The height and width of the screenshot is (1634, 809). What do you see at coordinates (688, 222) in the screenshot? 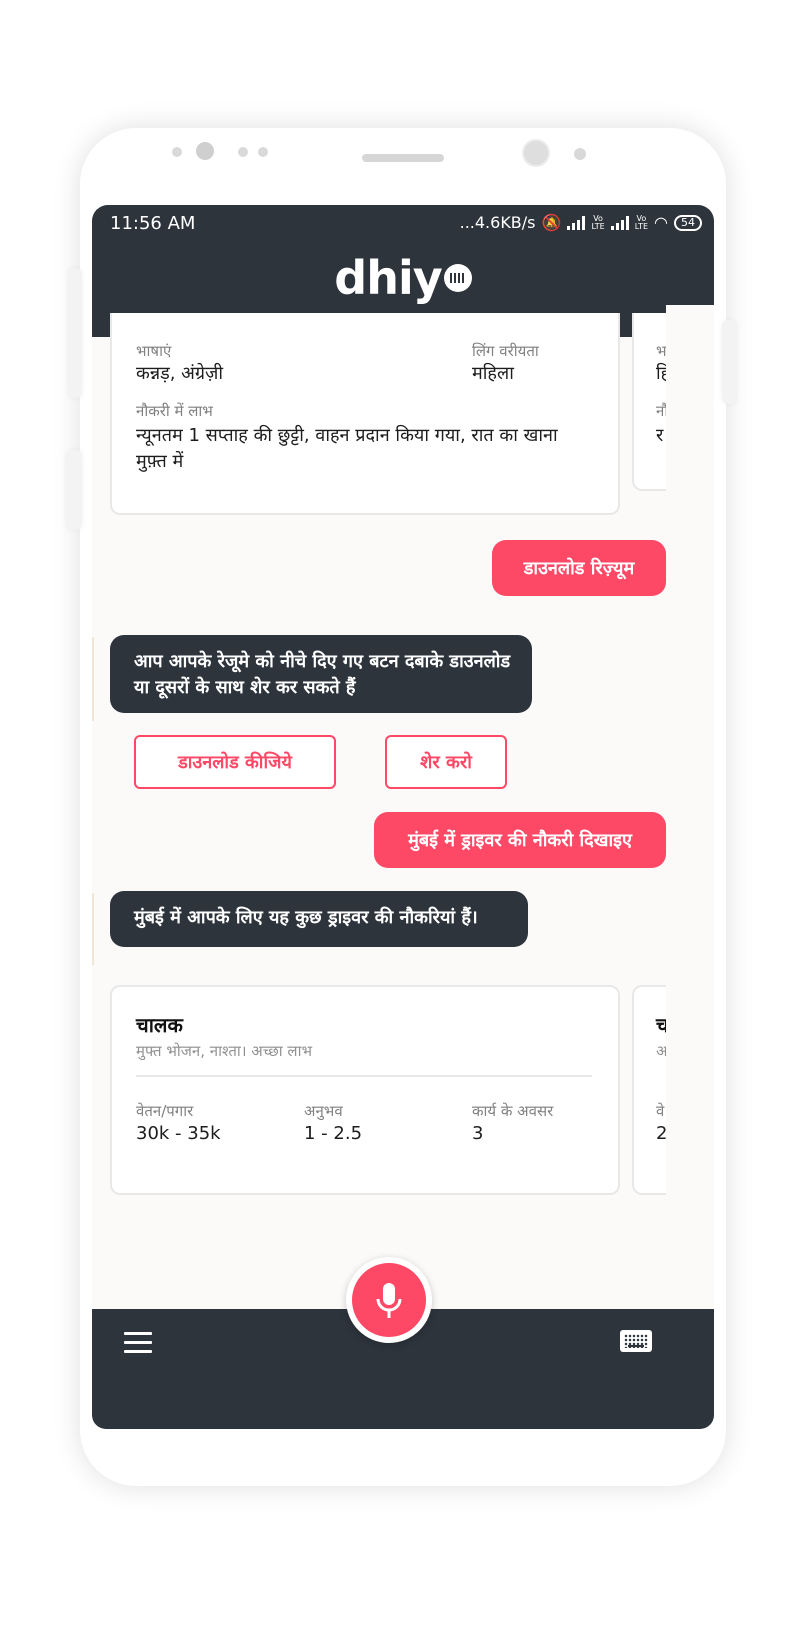
I see `battery-icon: 54` at bounding box center [688, 222].